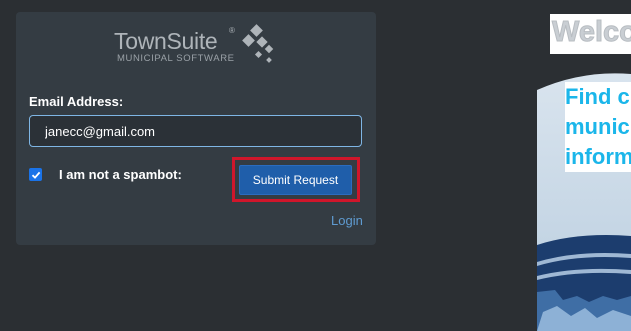 The height and width of the screenshot is (331, 631). Describe the element at coordinates (195, 131) in the screenshot. I see `email-field` at that location.